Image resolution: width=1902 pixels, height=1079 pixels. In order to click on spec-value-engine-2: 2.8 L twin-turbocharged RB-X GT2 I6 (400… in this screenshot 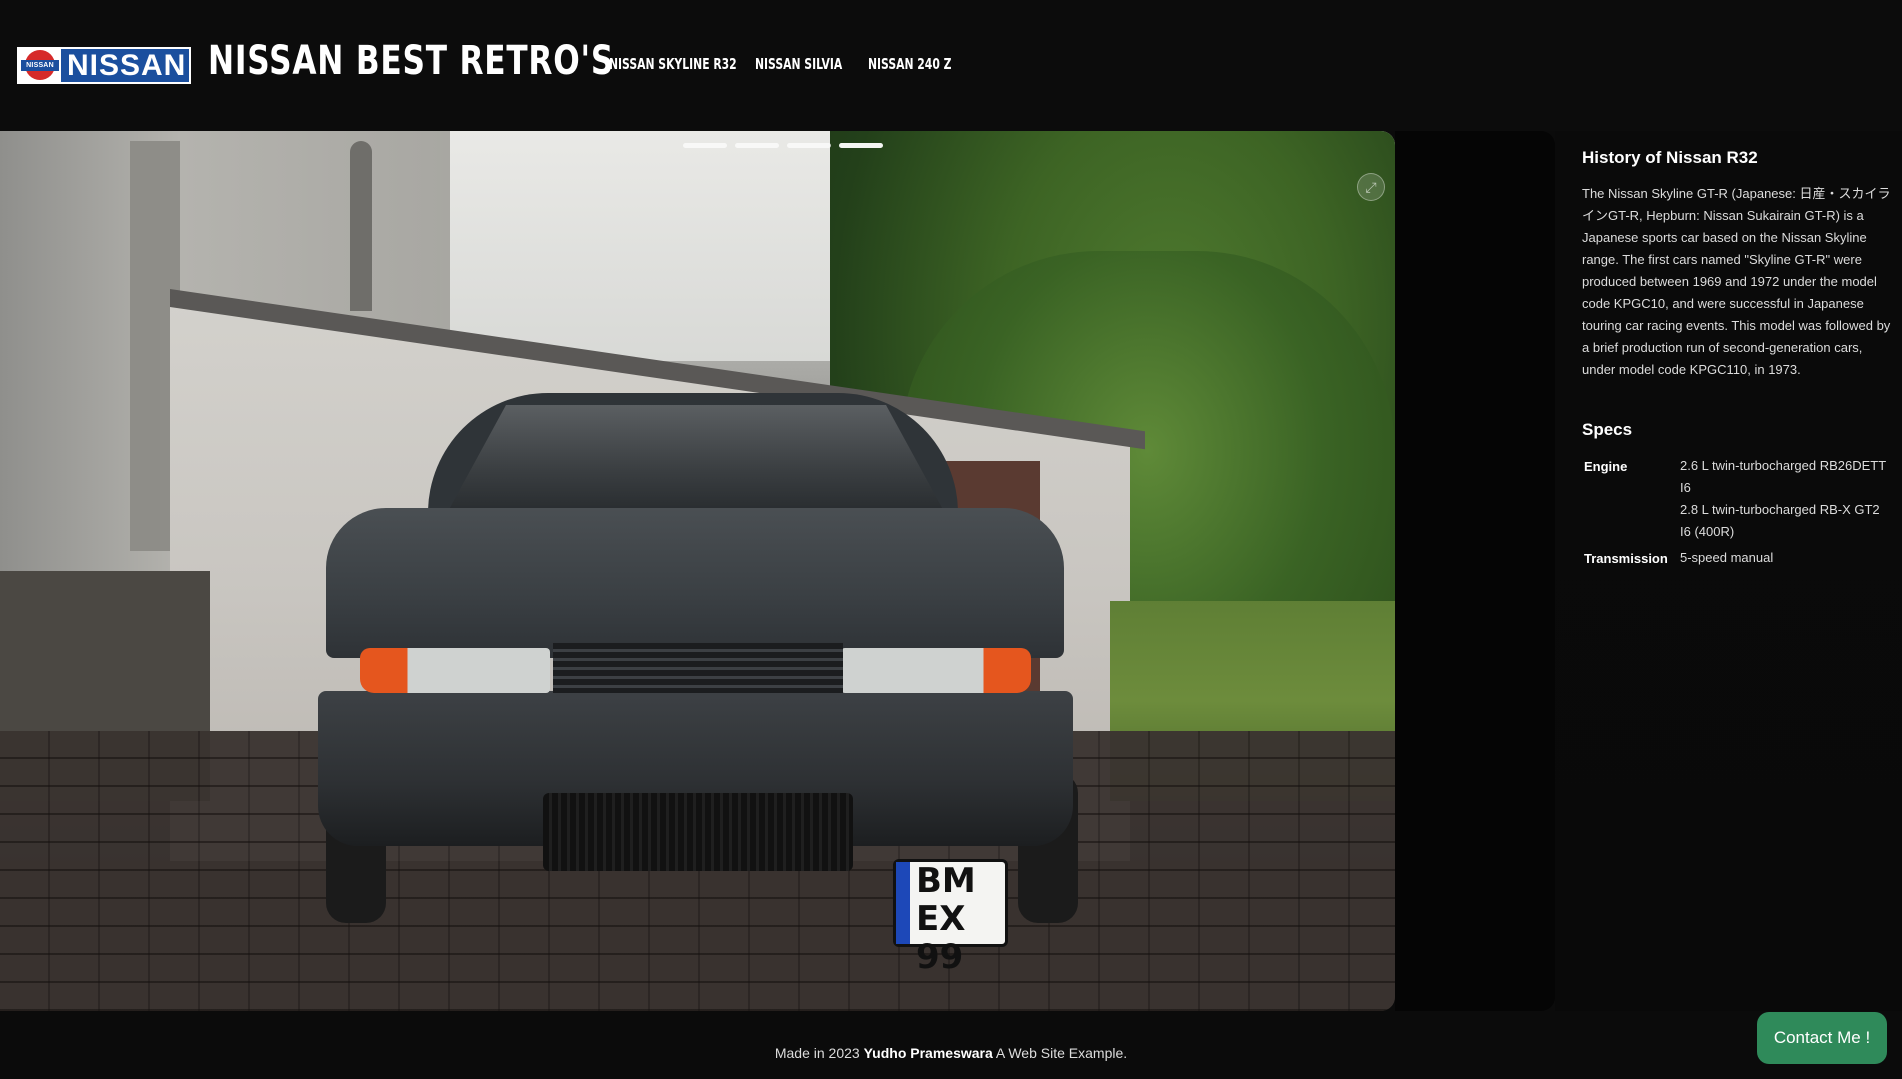, I will do `click(1780, 520)`.